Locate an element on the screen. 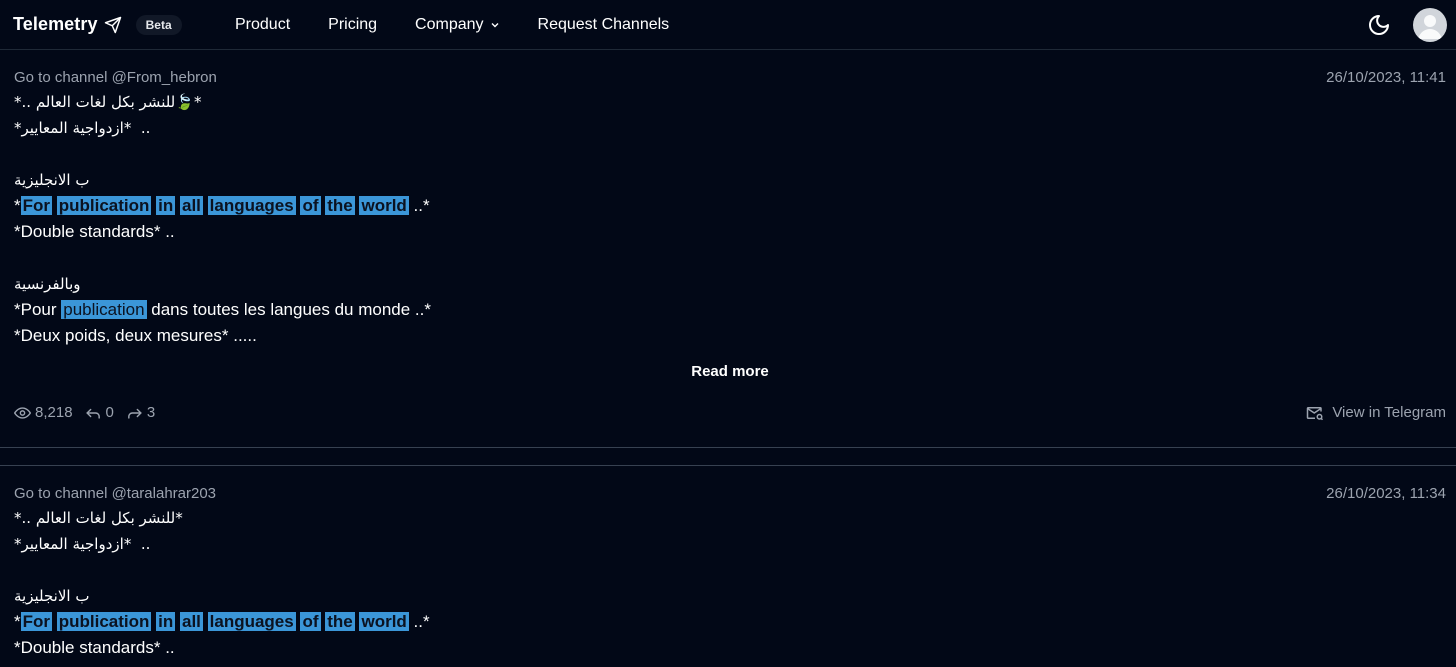 The image size is (1456, 667). view-in-telegram-label: View in Telegram is located at coordinates (1389, 412).